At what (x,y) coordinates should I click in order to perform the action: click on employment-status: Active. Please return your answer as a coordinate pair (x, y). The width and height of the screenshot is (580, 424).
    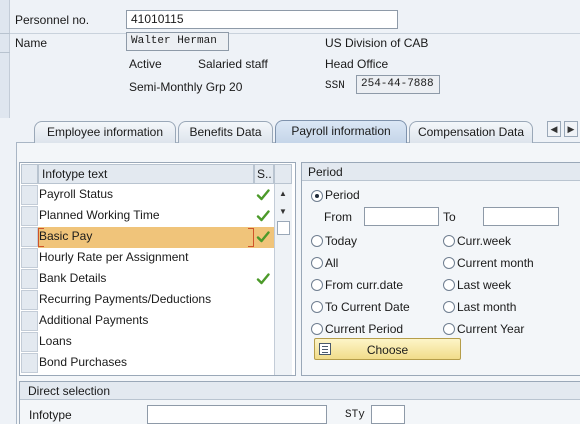
    Looking at the image, I should click on (145, 64).